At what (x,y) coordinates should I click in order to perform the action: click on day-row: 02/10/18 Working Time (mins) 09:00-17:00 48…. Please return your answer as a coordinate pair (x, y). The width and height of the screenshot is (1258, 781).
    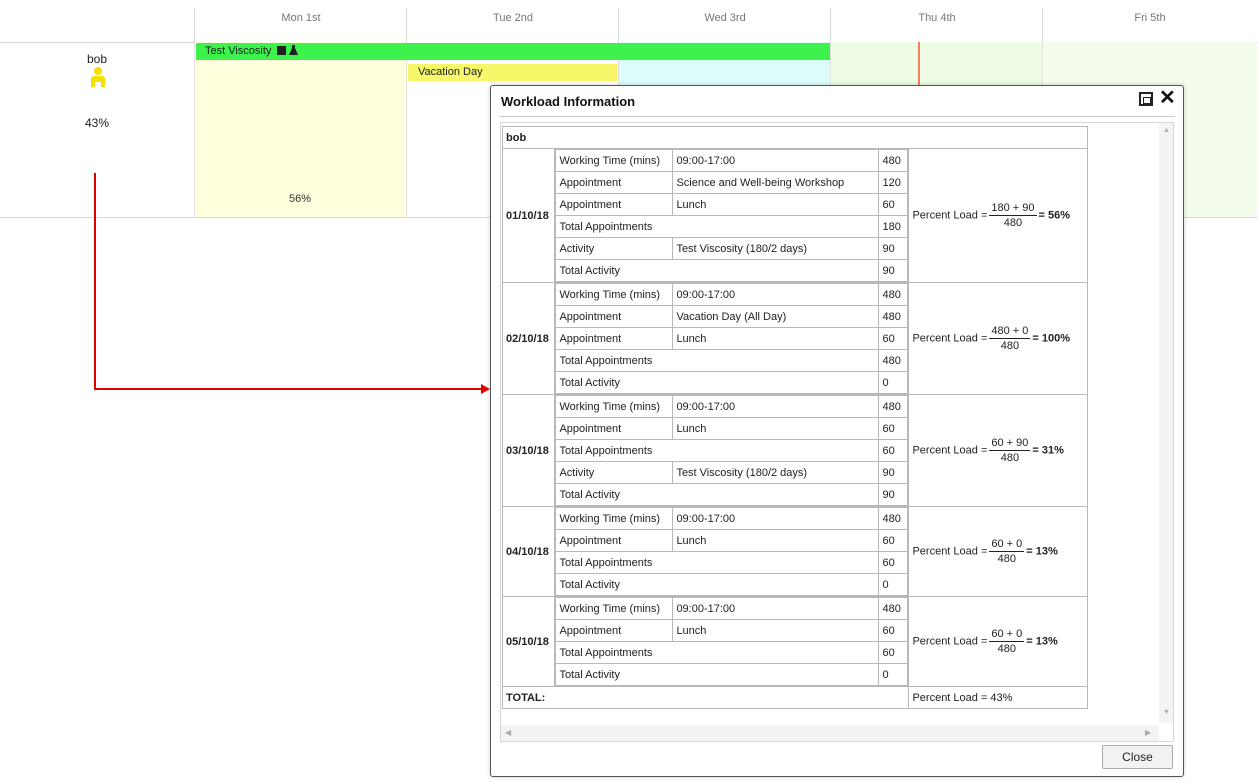
    Looking at the image, I should click on (794, 338).